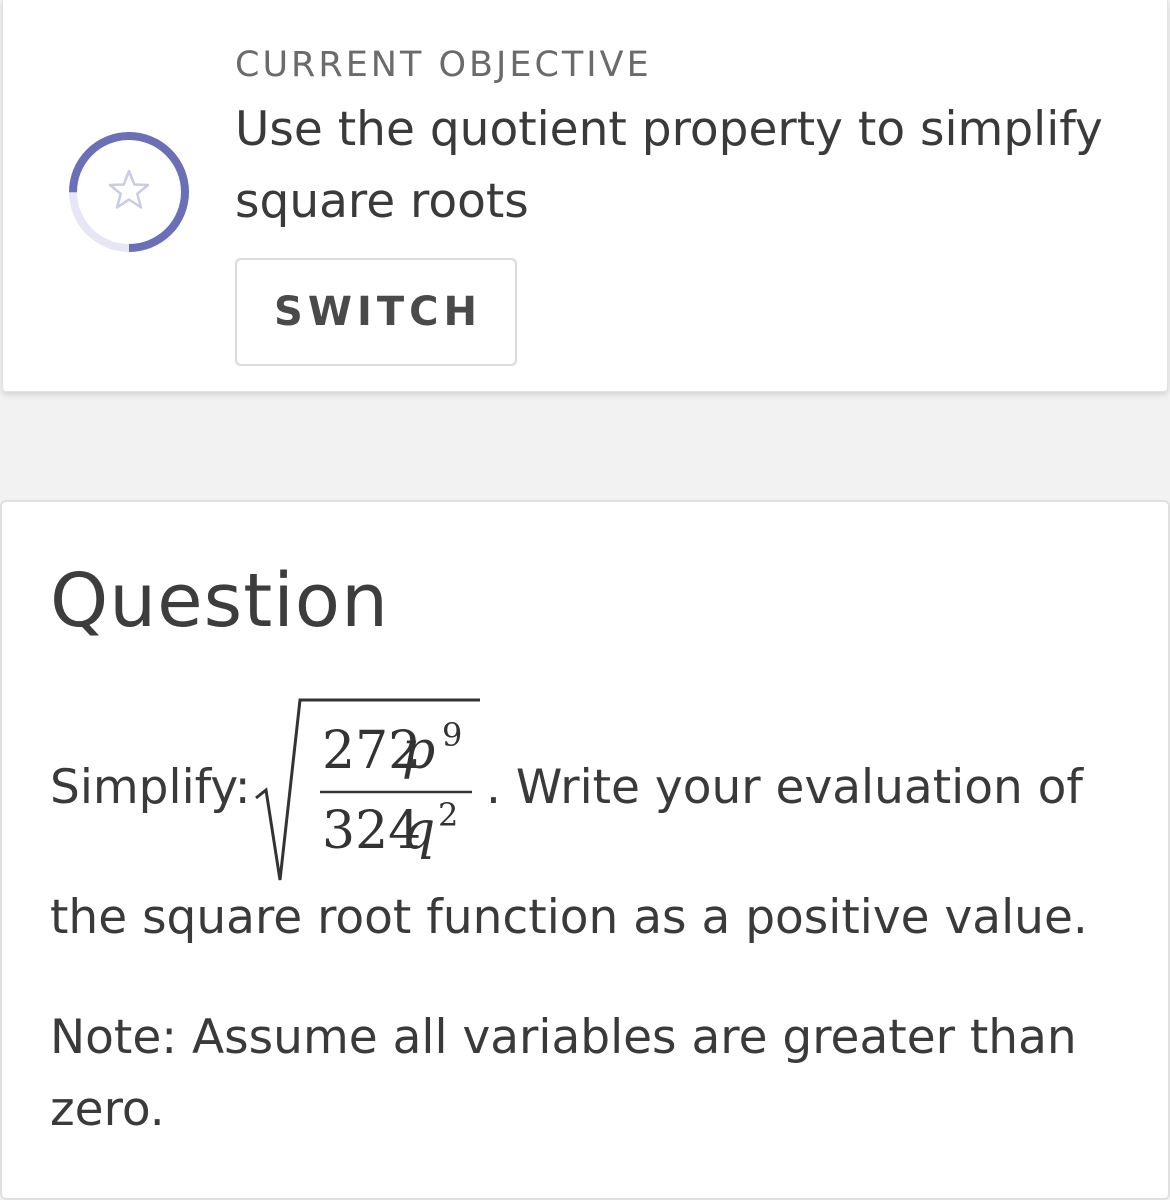  Describe the element at coordinates (784, 787) in the screenshot. I see `question-after-expression: . Write your evaluation of` at that location.